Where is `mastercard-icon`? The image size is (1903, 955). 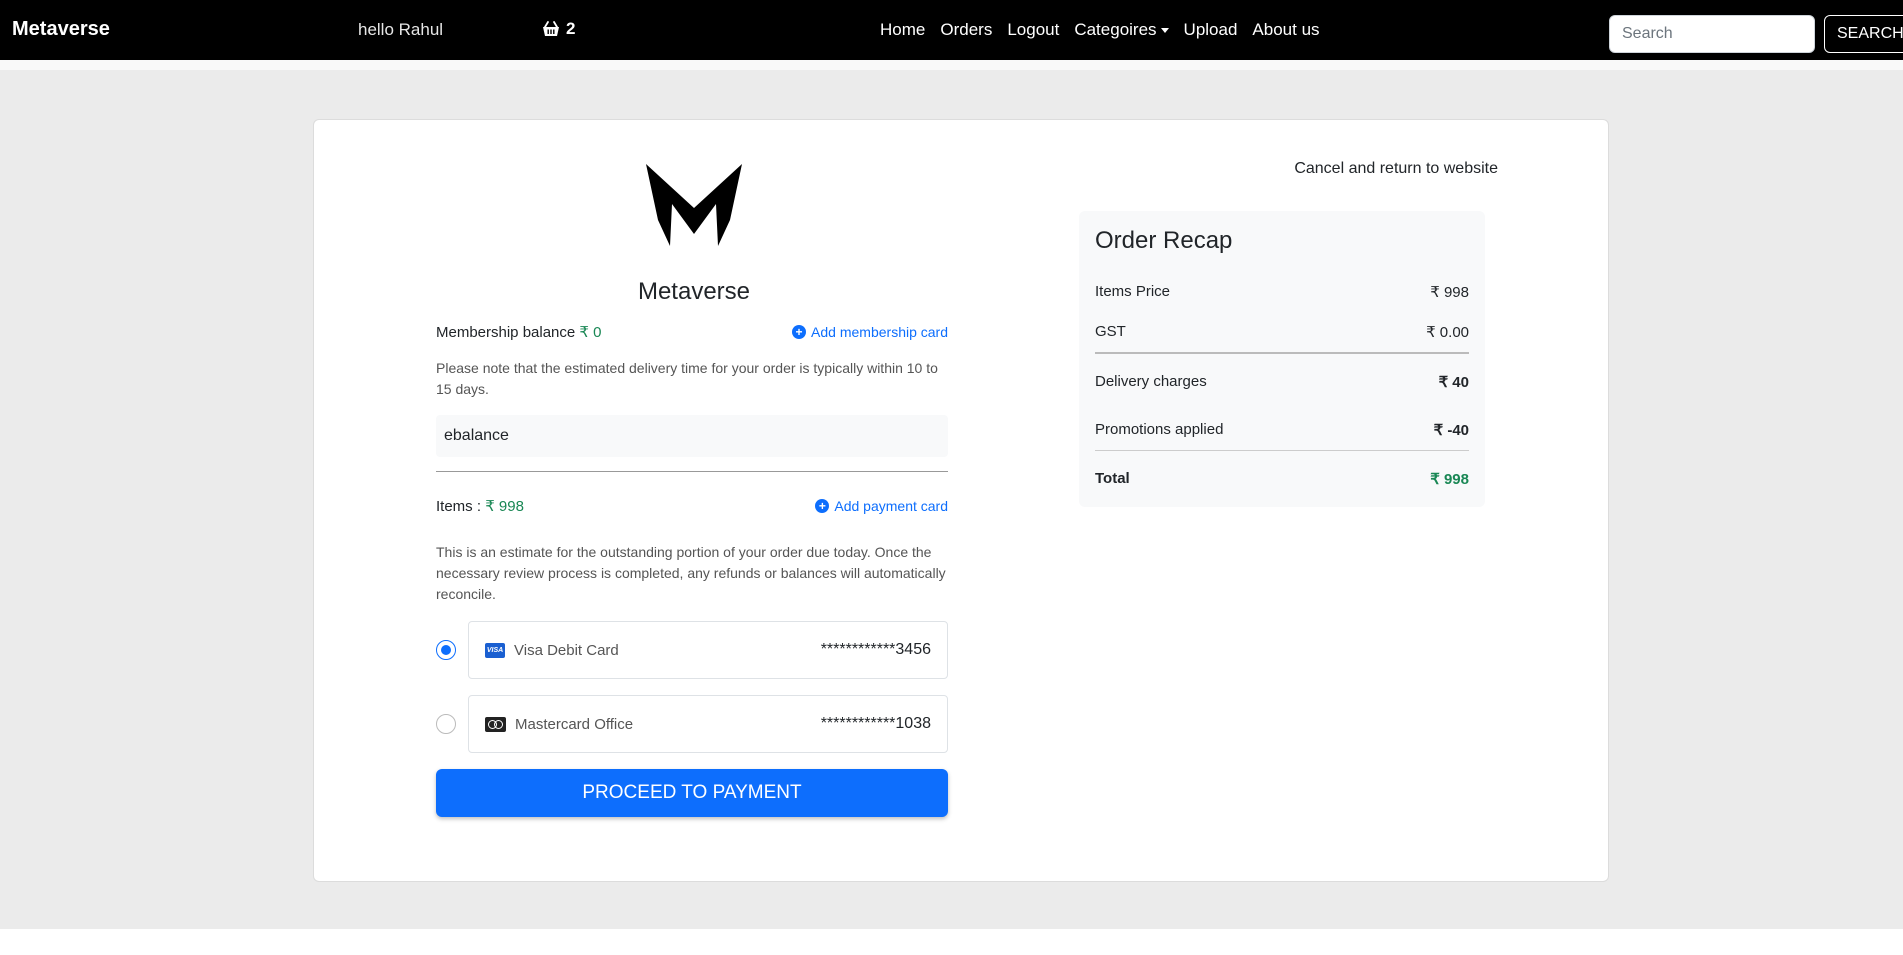
mastercard-icon is located at coordinates (495, 724).